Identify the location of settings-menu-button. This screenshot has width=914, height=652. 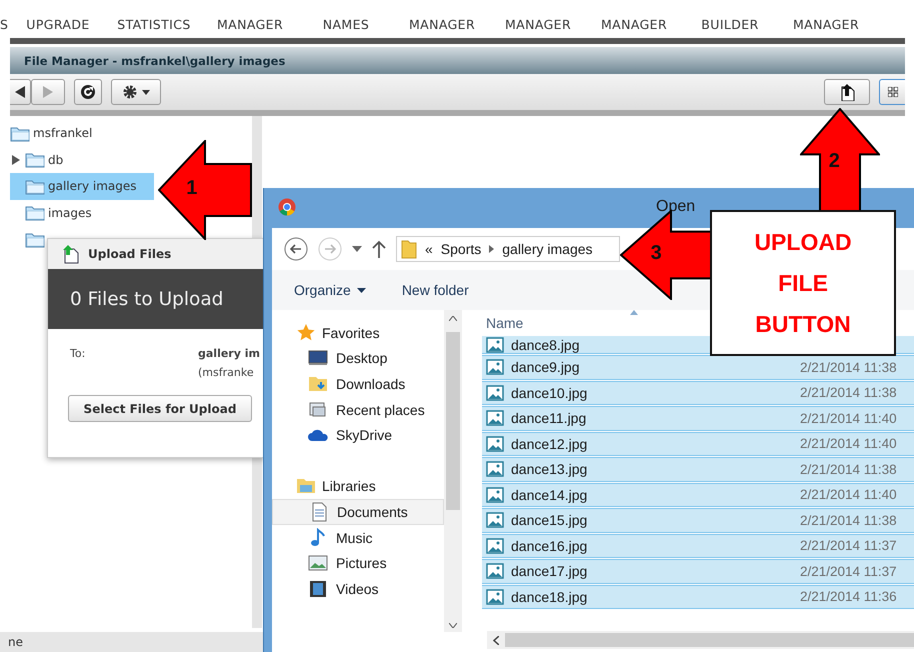
(136, 92).